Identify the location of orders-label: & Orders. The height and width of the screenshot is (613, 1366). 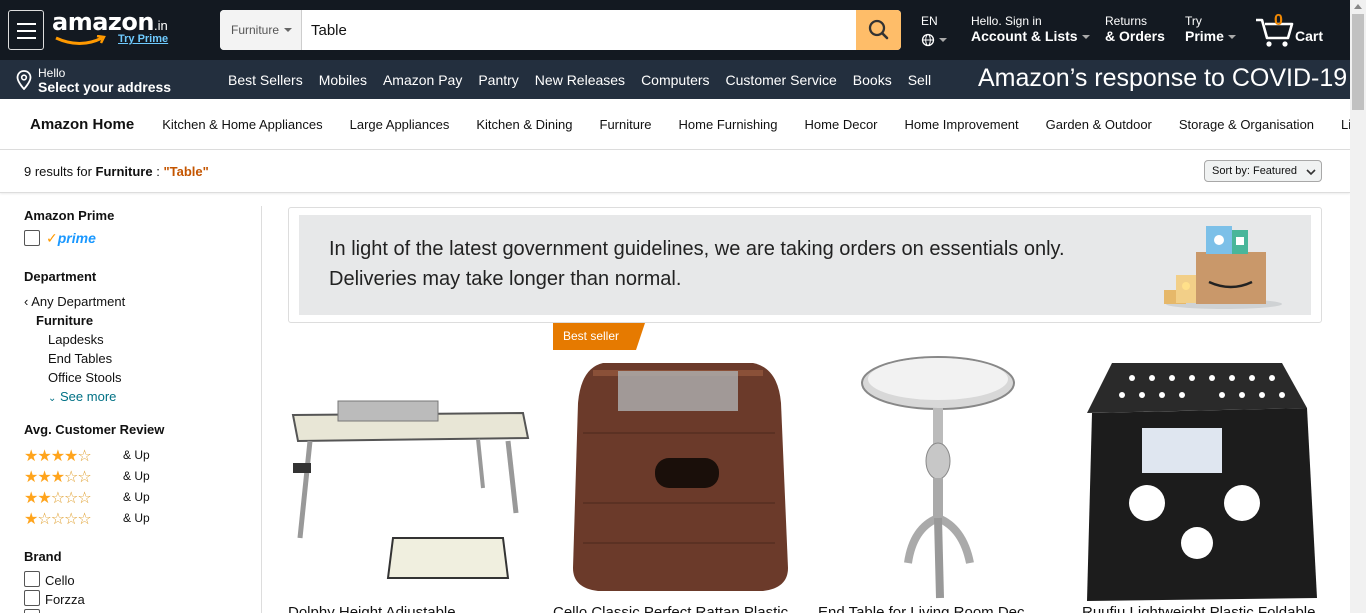
(1135, 36).